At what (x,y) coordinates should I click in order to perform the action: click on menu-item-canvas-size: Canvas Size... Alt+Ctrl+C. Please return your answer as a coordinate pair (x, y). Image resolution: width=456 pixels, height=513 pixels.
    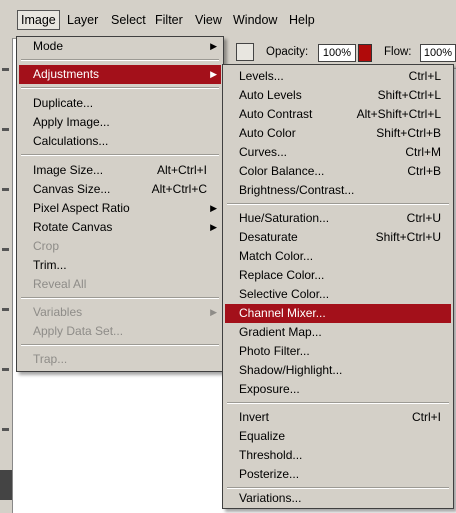
    Looking at the image, I should click on (120, 189).